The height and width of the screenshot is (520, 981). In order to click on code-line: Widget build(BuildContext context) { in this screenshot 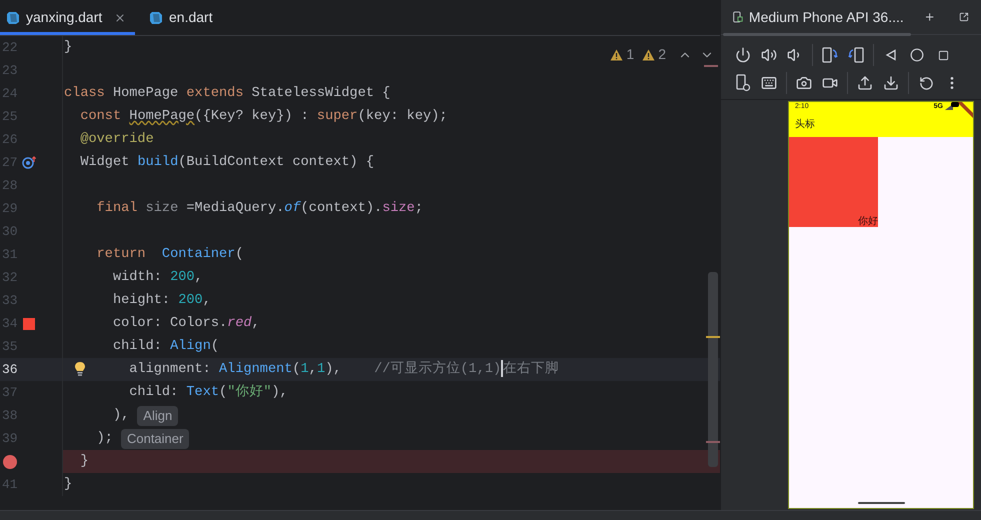, I will do `click(227, 163)`.